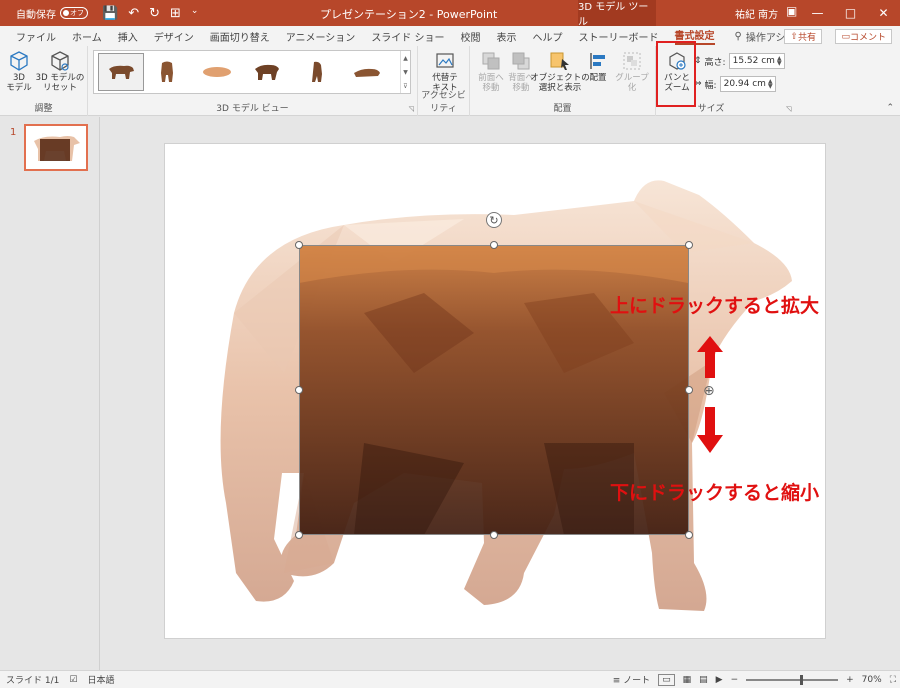  I want to click on reading-view-icon: ▤, so click(703, 680).